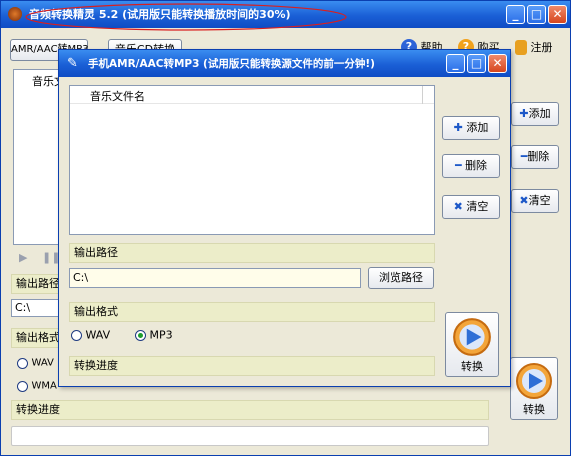 The image size is (571, 456). What do you see at coordinates (215, 278) in the screenshot?
I see `dialog-output-path-field: C:\` at bounding box center [215, 278].